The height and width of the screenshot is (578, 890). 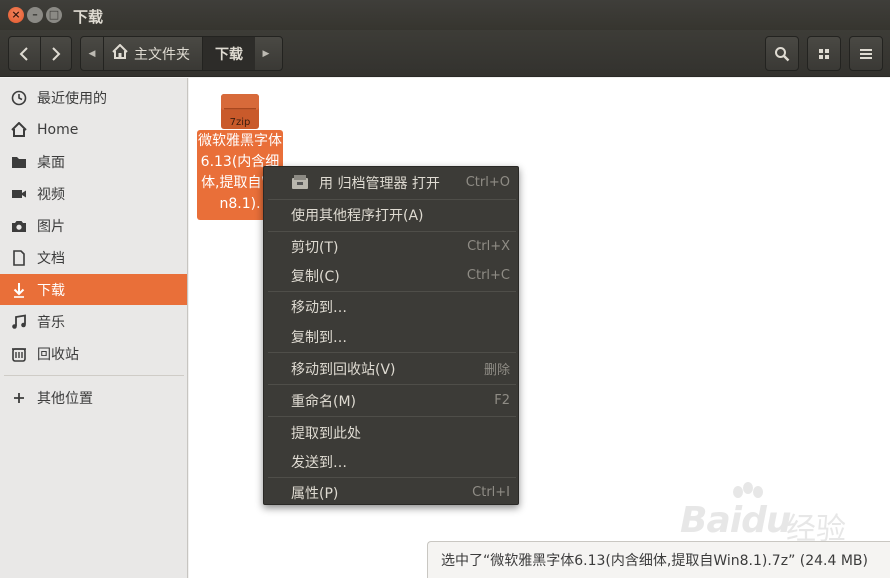 I want to click on folder-icon, so click(x=19, y=162).